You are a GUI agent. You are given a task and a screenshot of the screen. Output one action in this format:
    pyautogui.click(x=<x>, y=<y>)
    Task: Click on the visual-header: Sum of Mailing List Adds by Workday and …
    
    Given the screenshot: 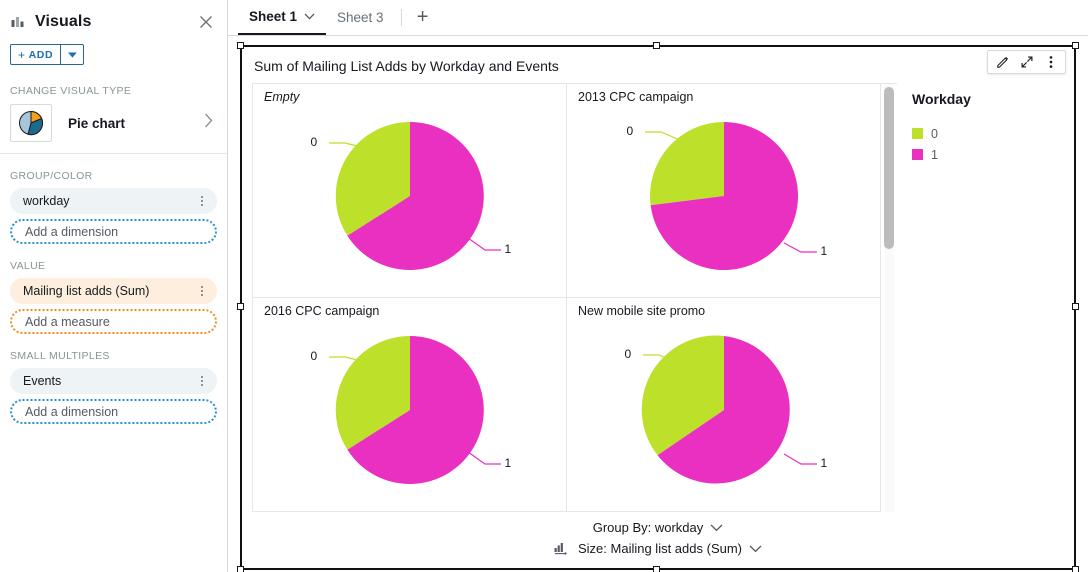 What is the action you would take?
    pyautogui.click(x=658, y=65)
    